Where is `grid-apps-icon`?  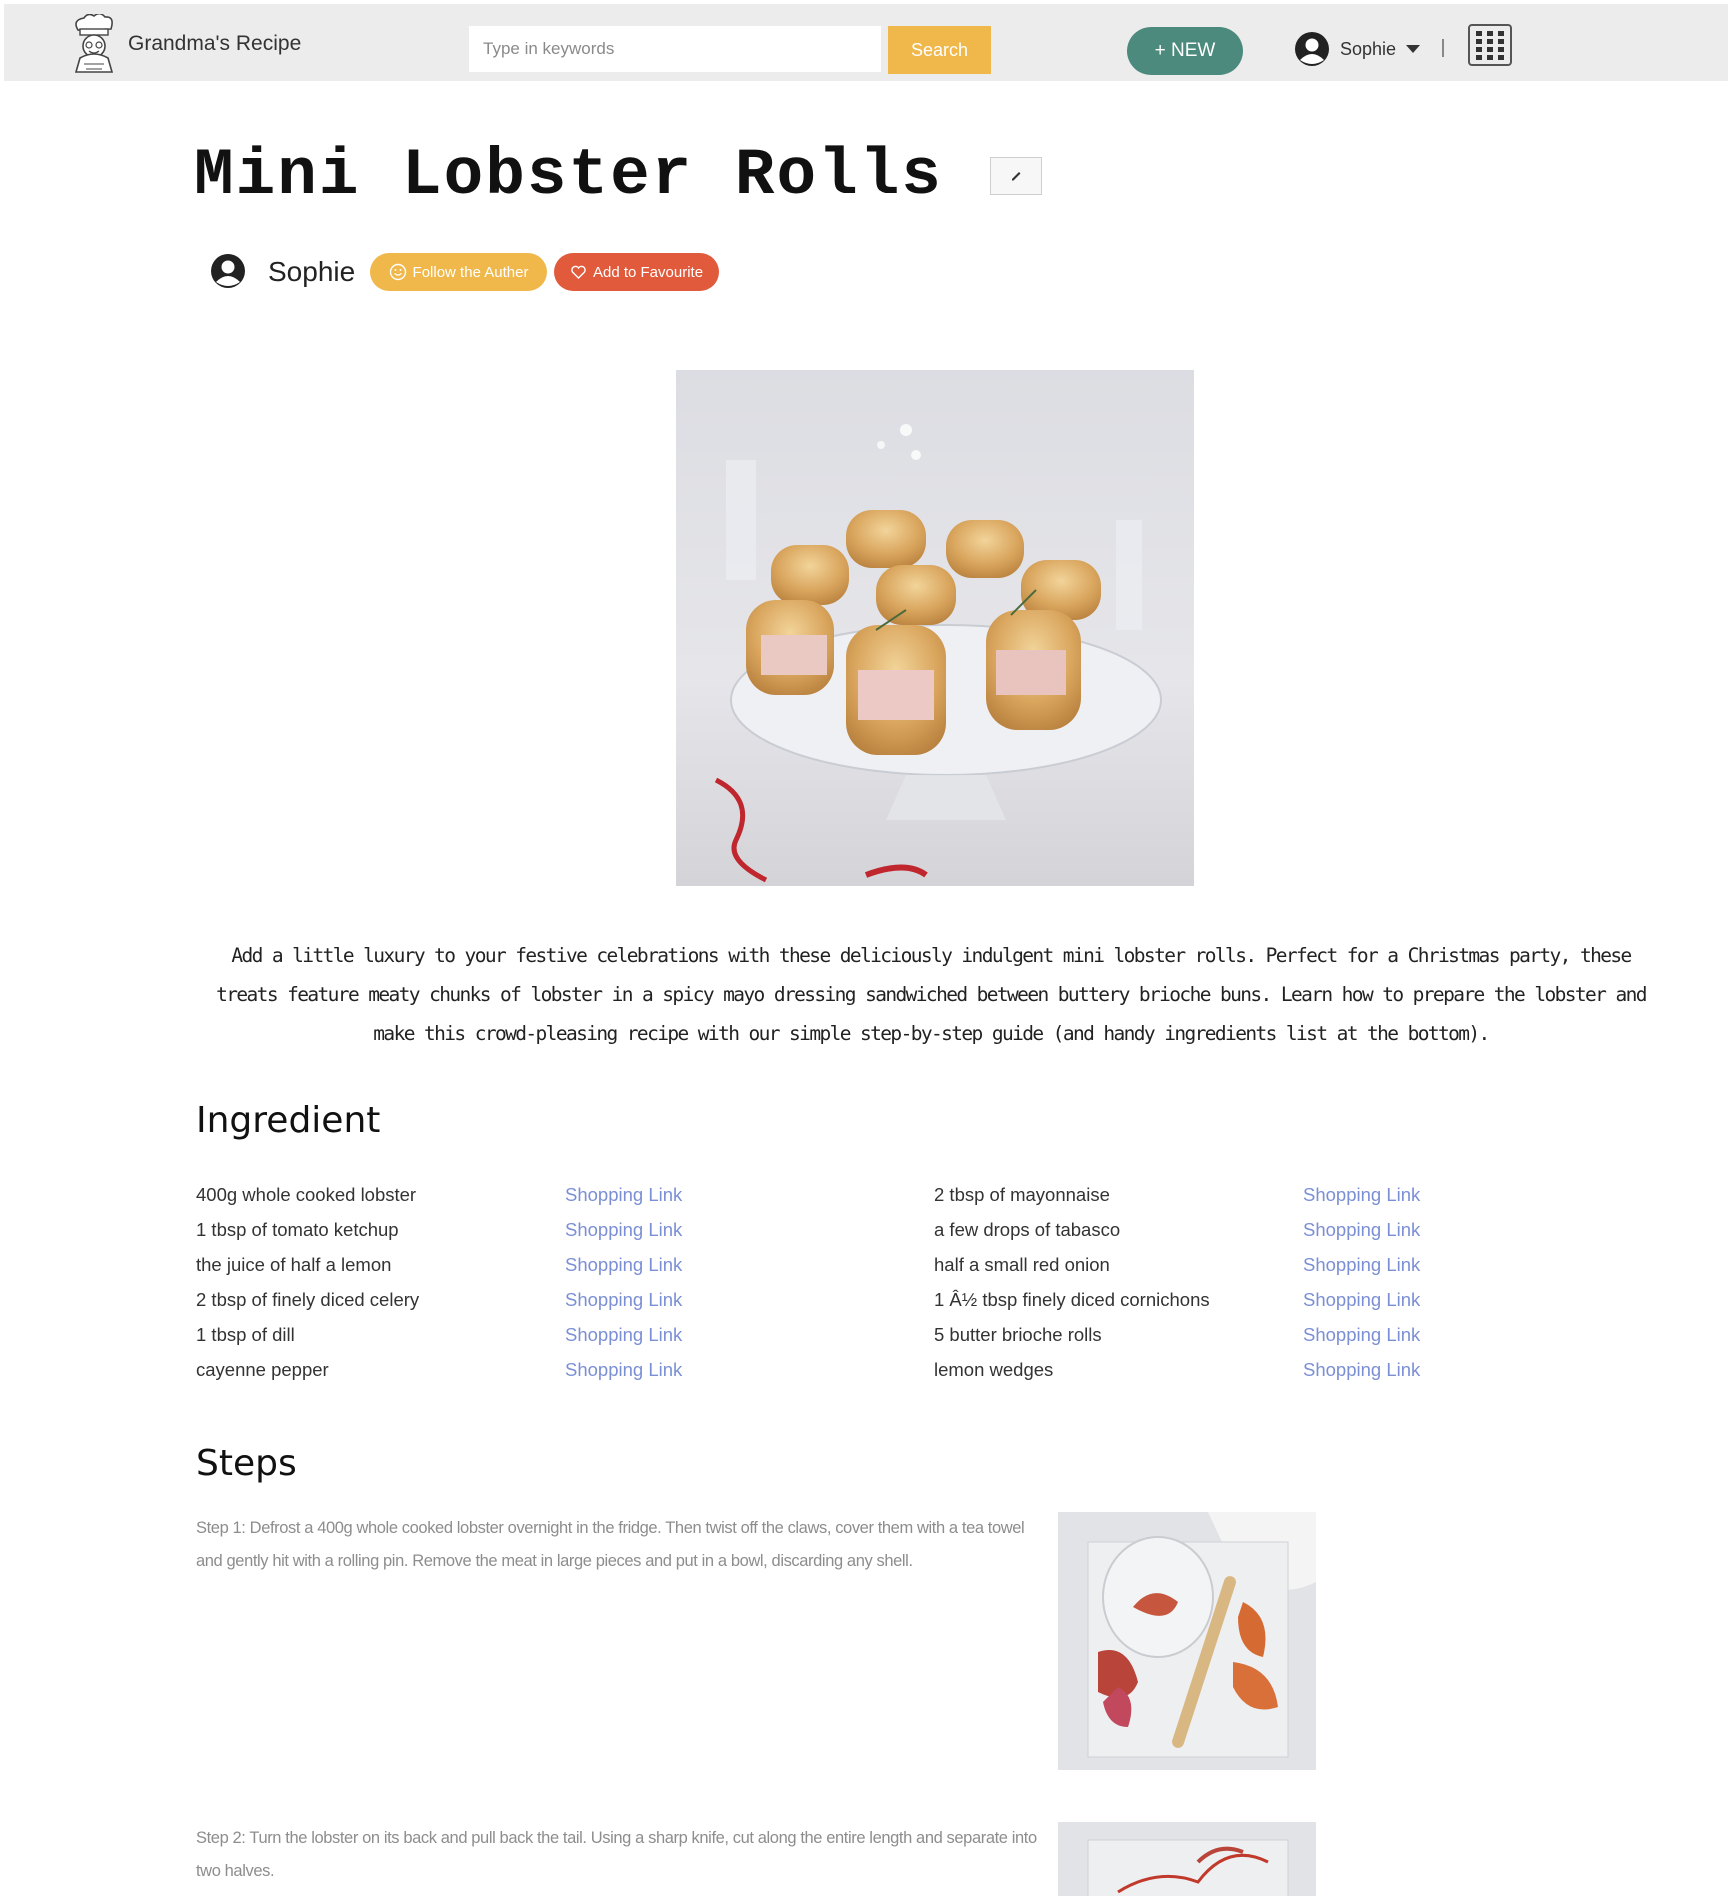 grid-apps-icon is located at coordinates (1490, 45).